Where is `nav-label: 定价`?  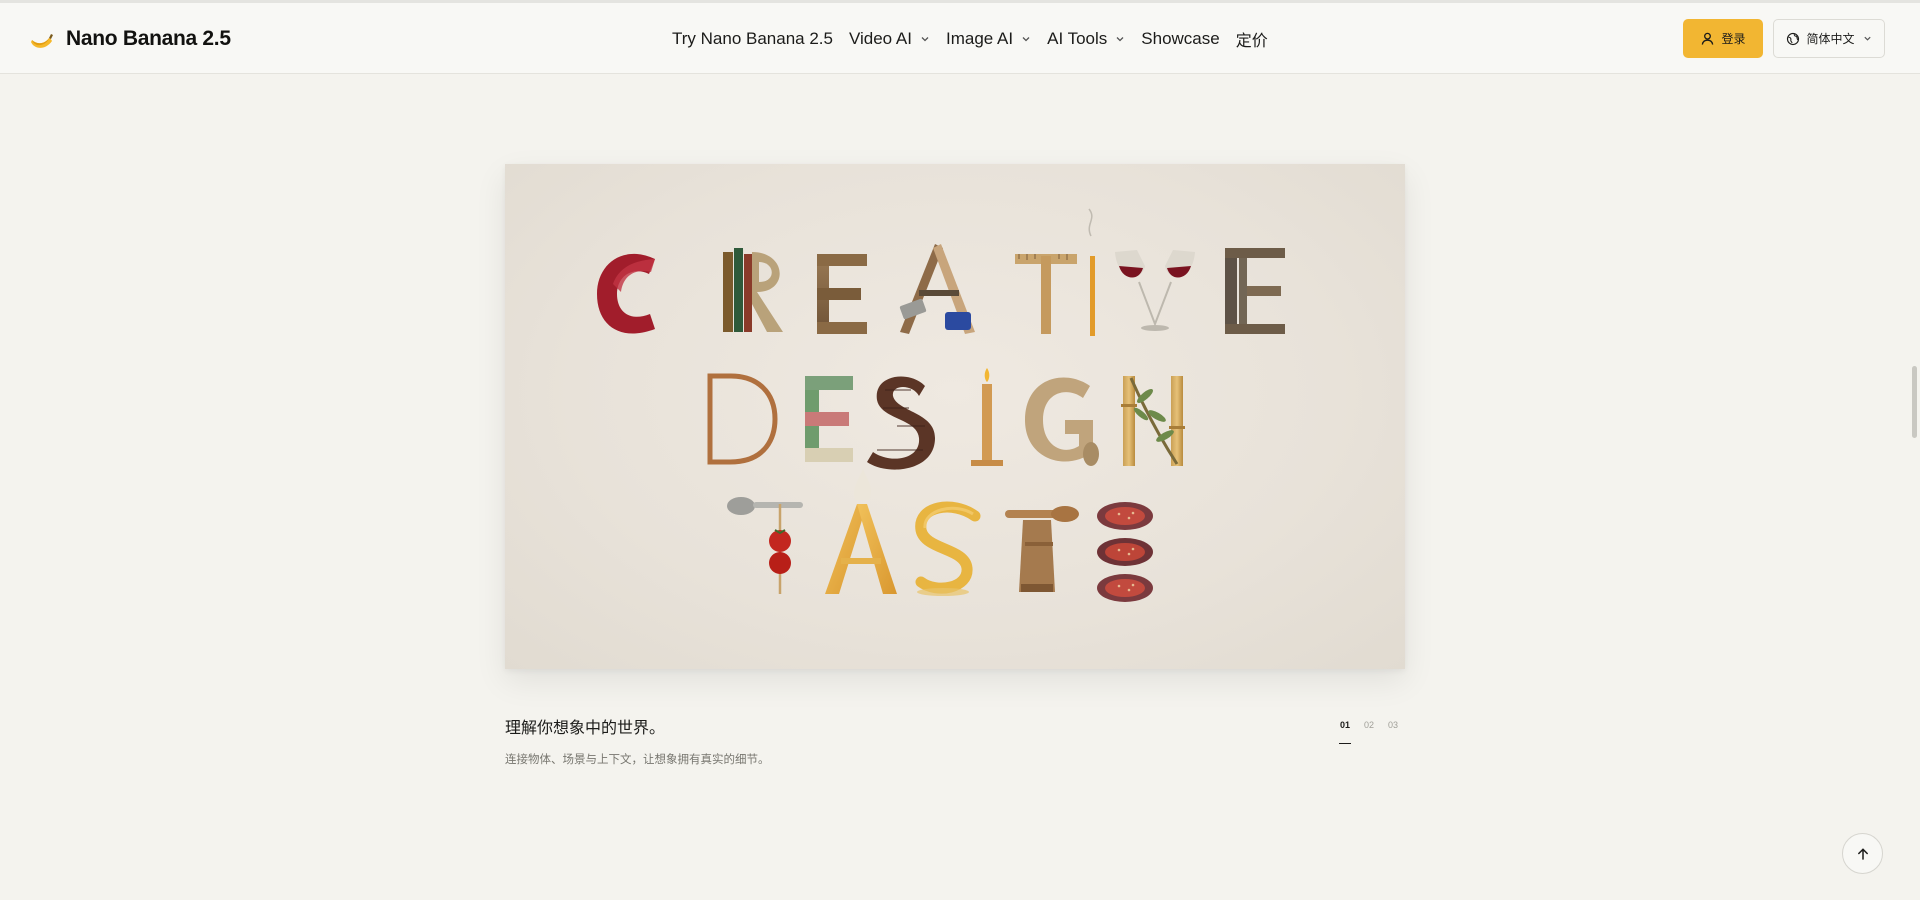
nav-label: 定价 is located at coordinates (1251, 40).